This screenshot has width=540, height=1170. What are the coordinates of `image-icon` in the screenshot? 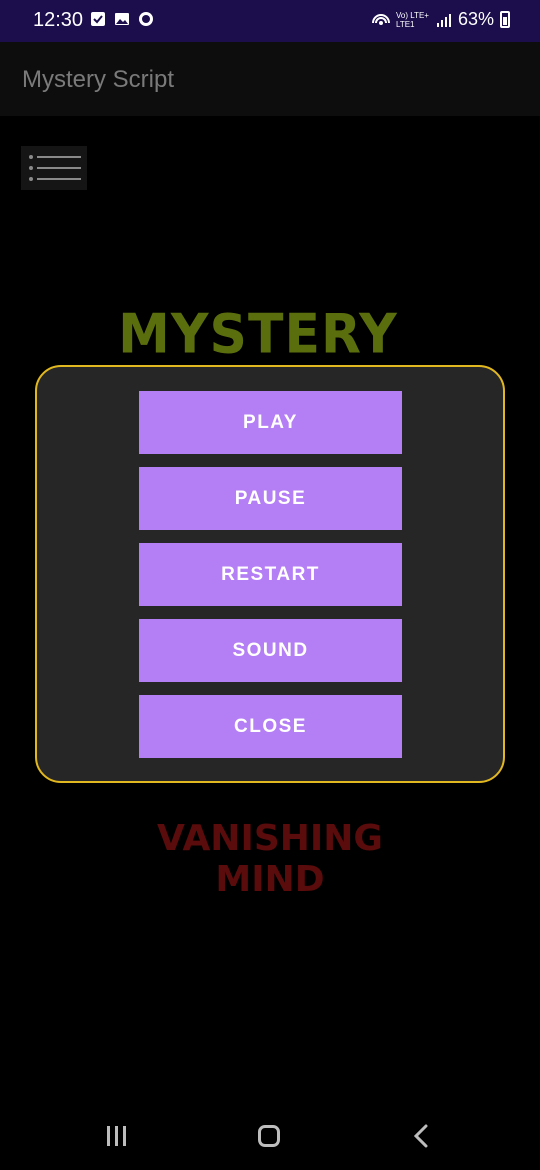 It's located at (122, 19).